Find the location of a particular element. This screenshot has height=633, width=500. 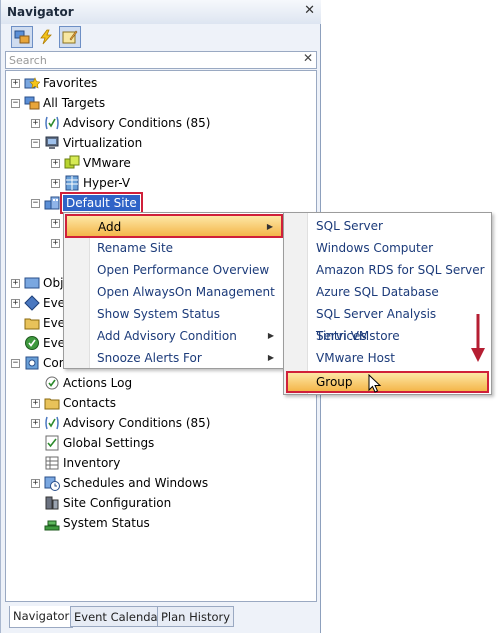

tree-item-global-settings: Global Settings is located at coordinates (98, 443).